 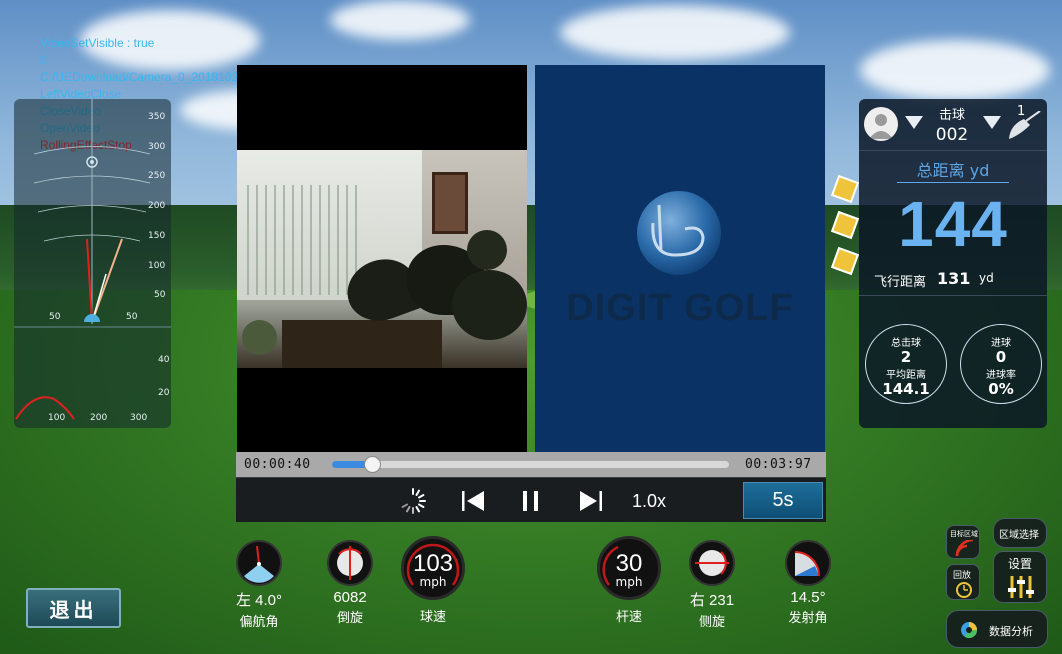 I want to click on avg-distance-label: 平均距离, so click(x=906, y=375).